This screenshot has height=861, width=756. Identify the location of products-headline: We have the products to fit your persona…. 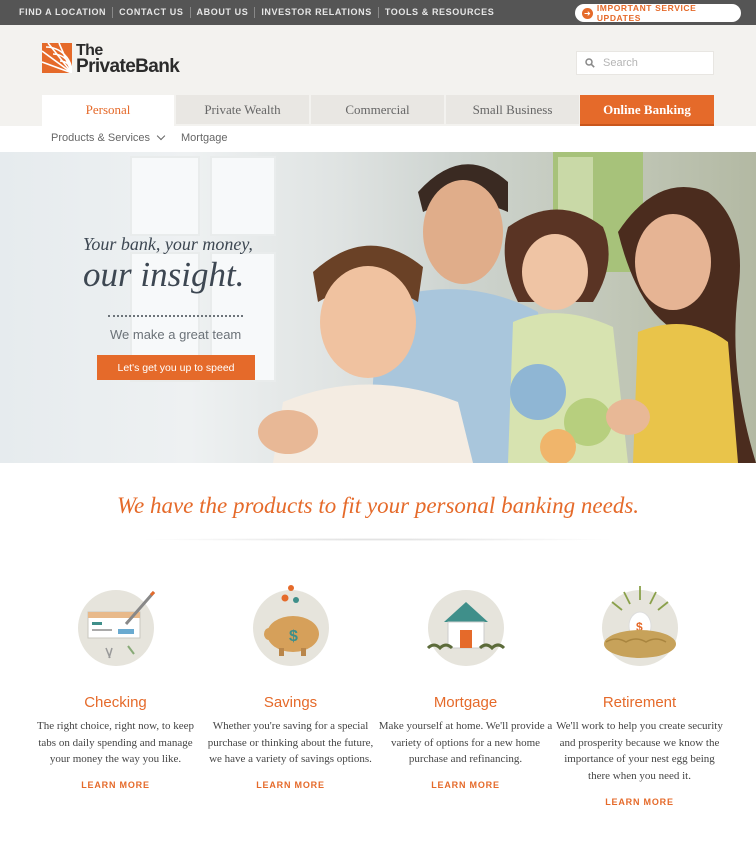
(378, 505).